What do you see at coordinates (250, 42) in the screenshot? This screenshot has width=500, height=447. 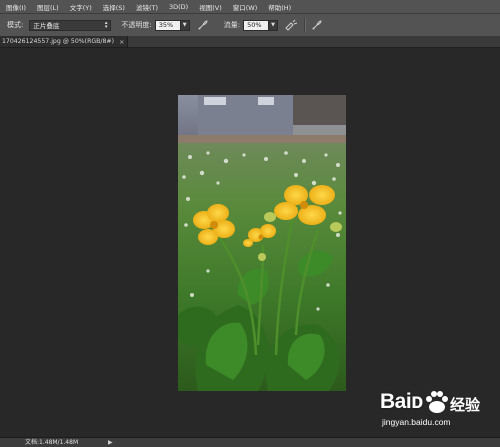 I see `document-tab-bar: 170426124557.jpg @ 50%(RGB/8#) ×` at bounding box center [250, 42].